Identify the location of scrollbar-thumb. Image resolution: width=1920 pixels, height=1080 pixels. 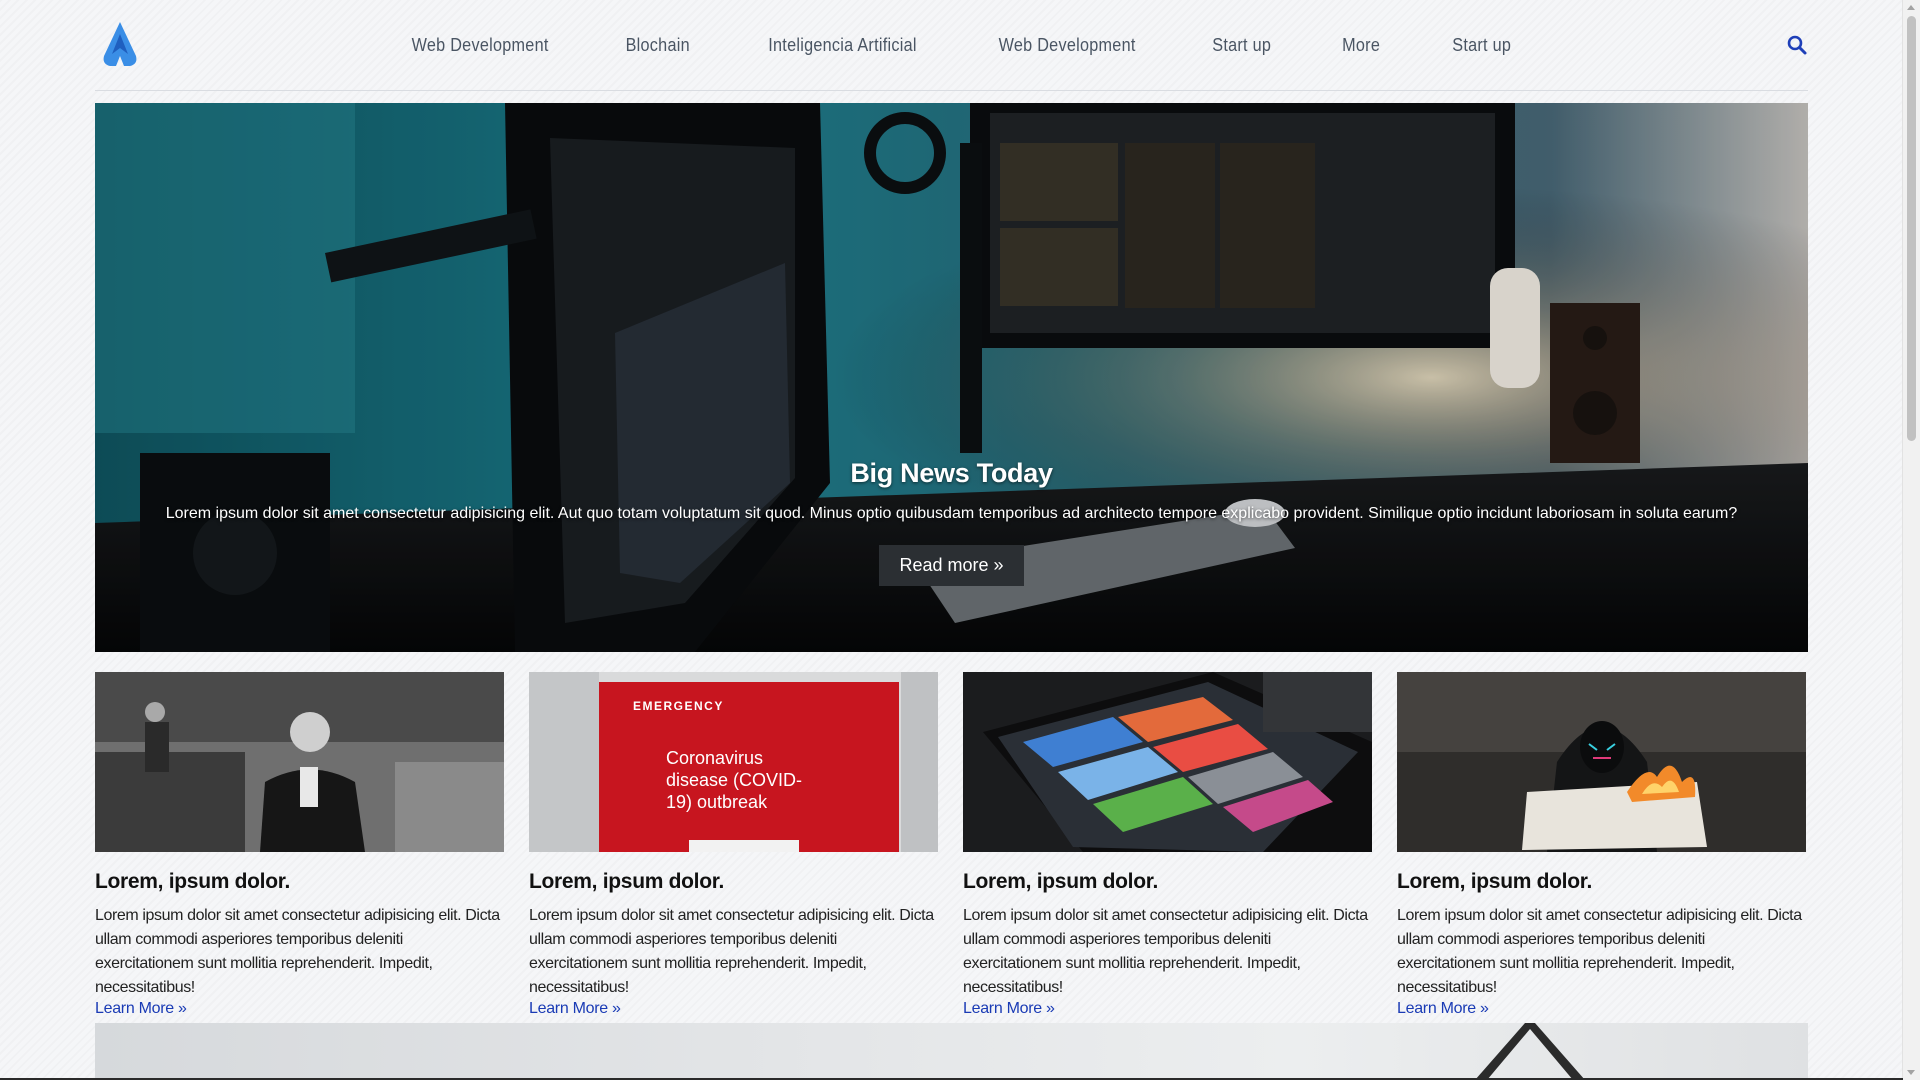
(1911, 228).